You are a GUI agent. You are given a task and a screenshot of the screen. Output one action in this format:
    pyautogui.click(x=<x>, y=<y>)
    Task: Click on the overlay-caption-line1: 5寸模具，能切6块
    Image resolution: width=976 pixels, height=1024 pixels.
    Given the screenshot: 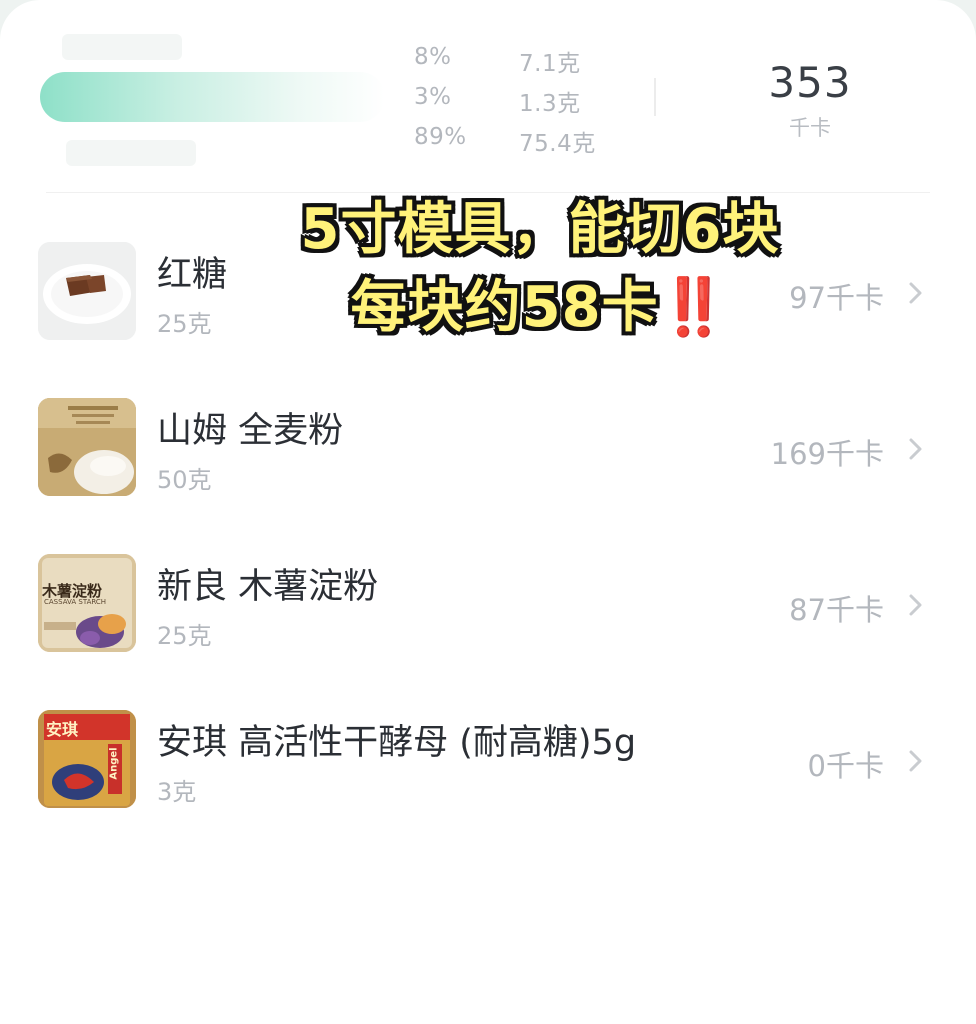 What is the action you would take?
    pyautogui.click(x=540, y=229)
    